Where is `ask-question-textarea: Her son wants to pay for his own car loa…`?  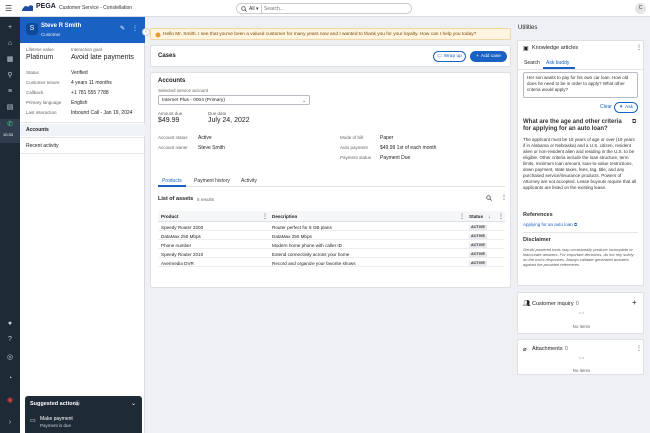 ask-question-textarea: Her son wants to pay for his own car loa… is located at coordinates (580, 85).